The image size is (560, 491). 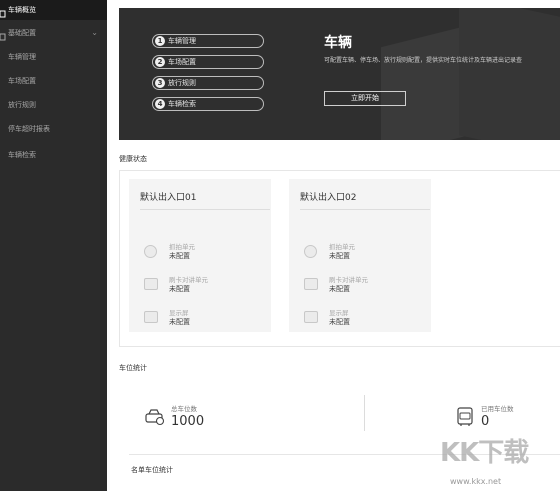 What do you see at coordinates (160, 104) in the screenshot?
I see `step-number: 4` at bounding box center [160, 104].